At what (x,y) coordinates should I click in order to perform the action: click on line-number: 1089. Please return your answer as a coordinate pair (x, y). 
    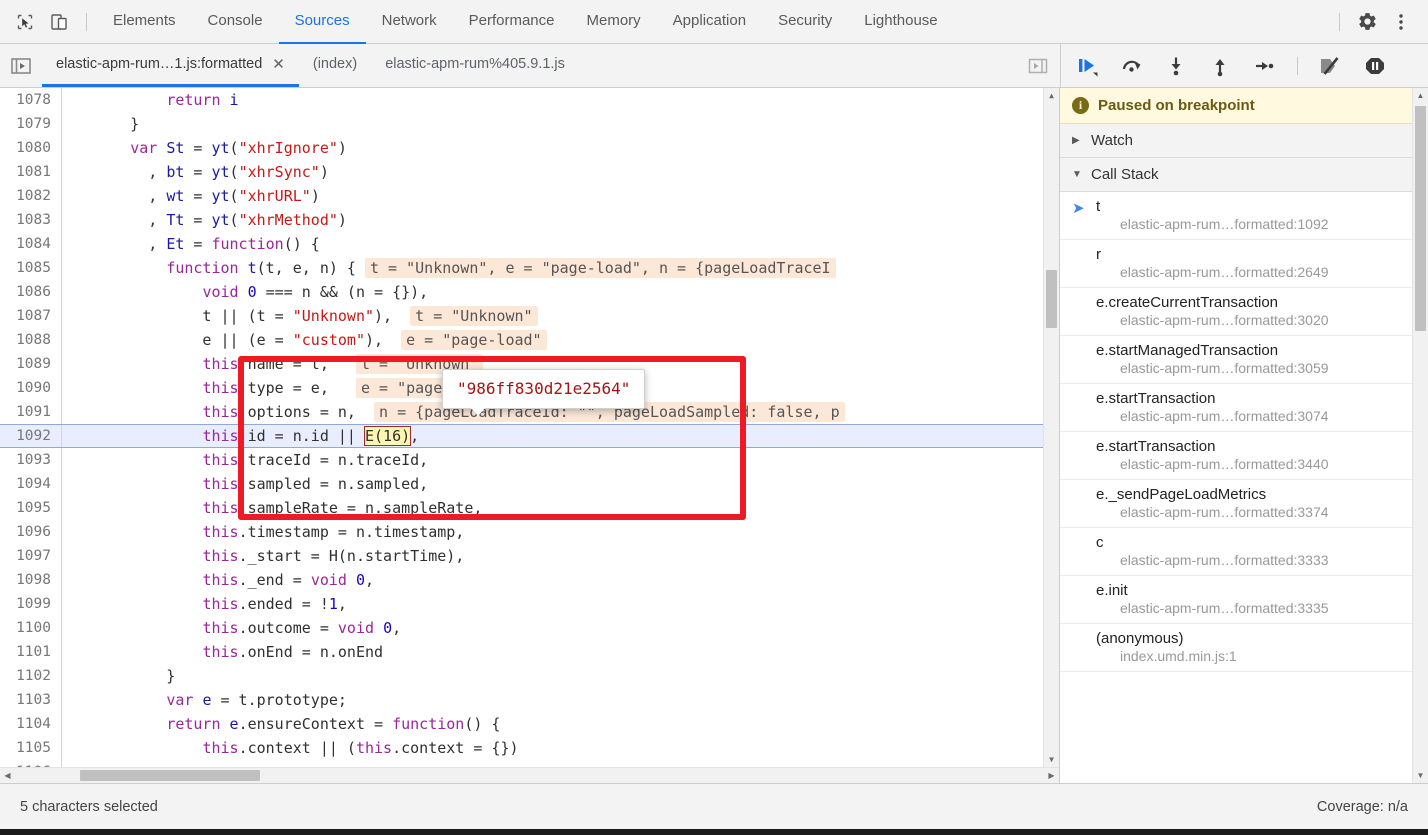
    Looking at the image, I should click on (31, 364).